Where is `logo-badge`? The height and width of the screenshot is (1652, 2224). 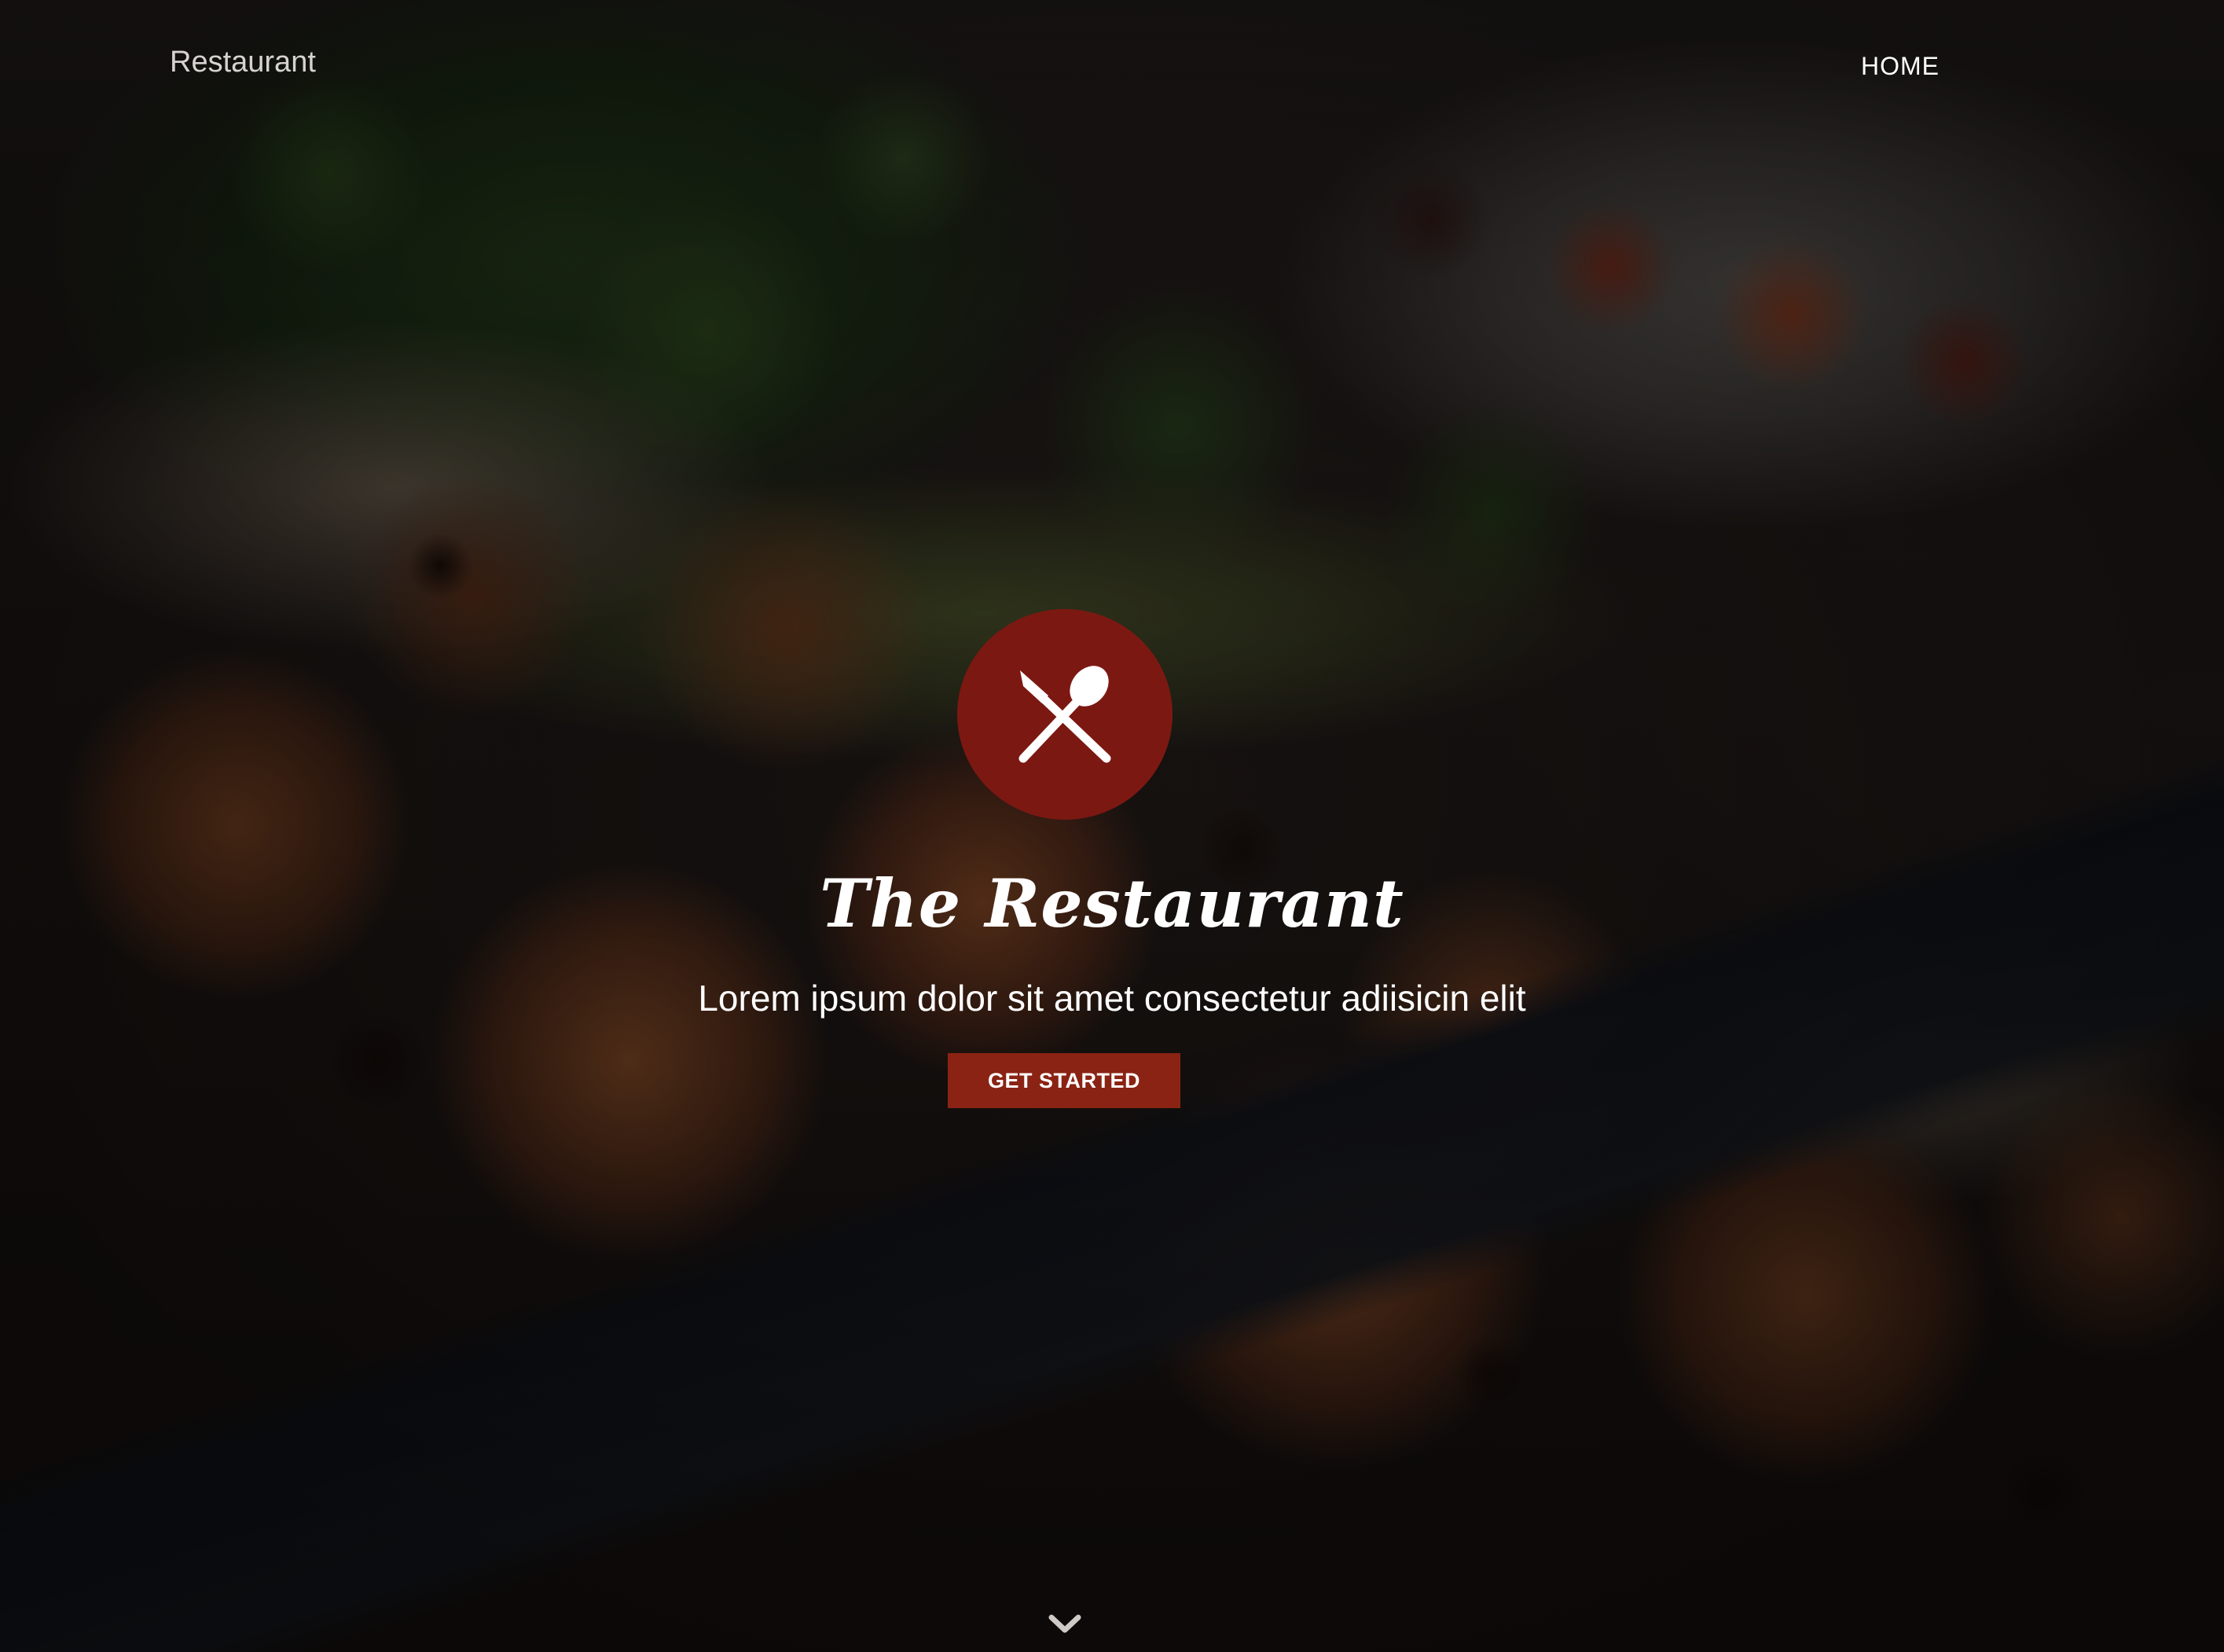
logo-badge is located at coordinates (1065, 714).